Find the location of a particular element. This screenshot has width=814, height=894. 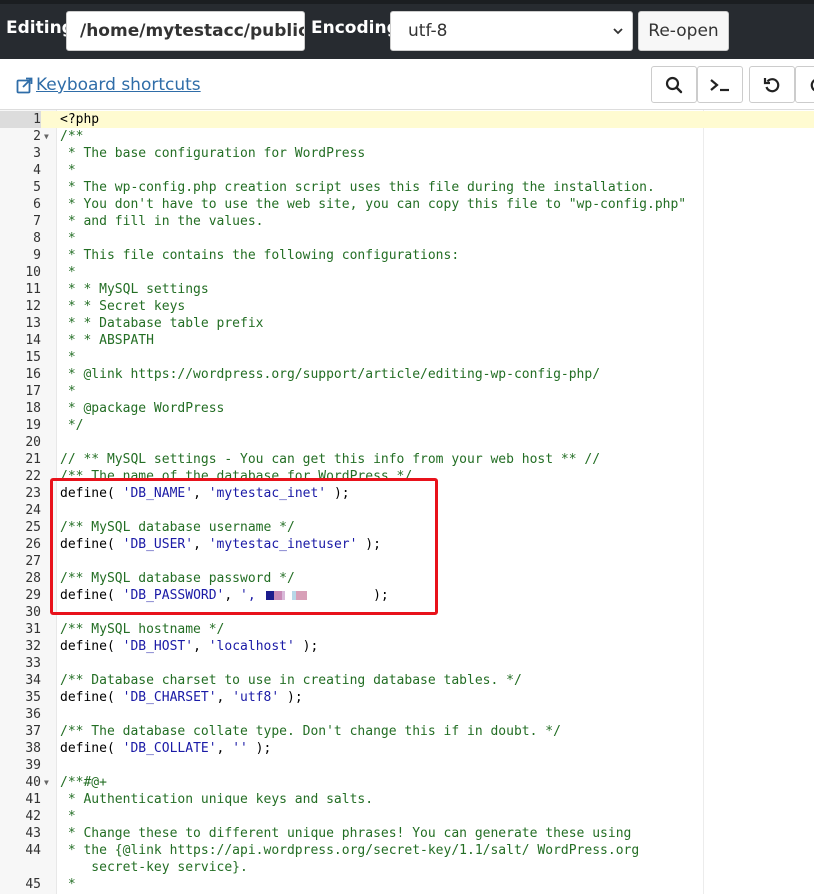

code-line: 35 define( 'DB_CHARSET', 'utf8' ); is located at coordinates (407, 697).